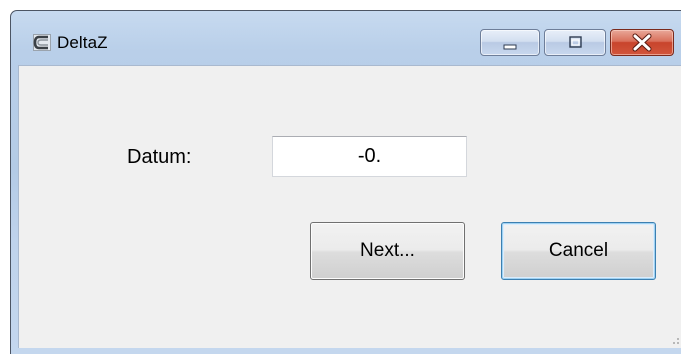 The height and width of the screenshot is (354, 681). What do you see at coordinates (578, 251) in the screenshot?
I see `cancel-button: Cancel` at bounding box center [578, 251].